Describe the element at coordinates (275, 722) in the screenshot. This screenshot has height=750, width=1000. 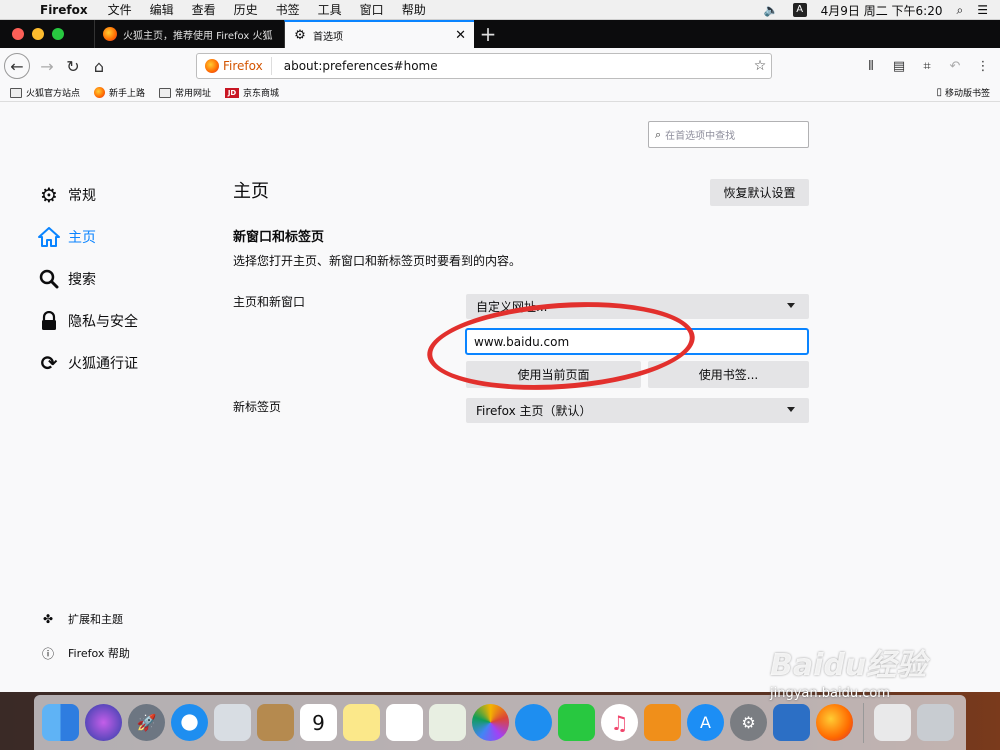
I see `contacts-icon` at that location.